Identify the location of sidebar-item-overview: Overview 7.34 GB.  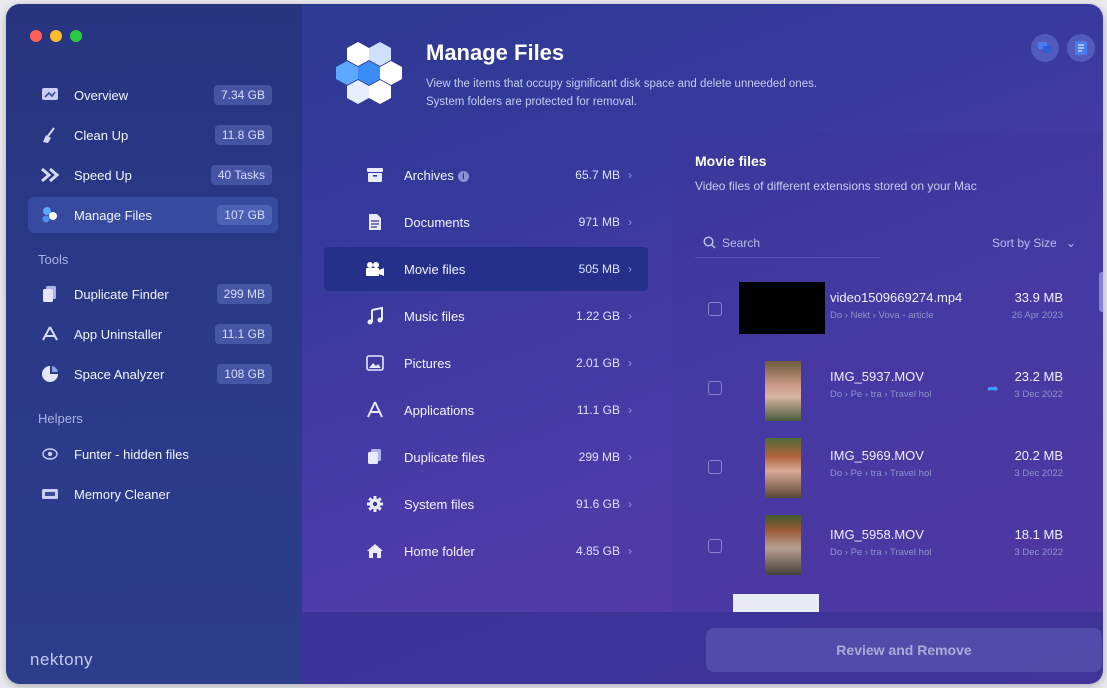
(153, 95).